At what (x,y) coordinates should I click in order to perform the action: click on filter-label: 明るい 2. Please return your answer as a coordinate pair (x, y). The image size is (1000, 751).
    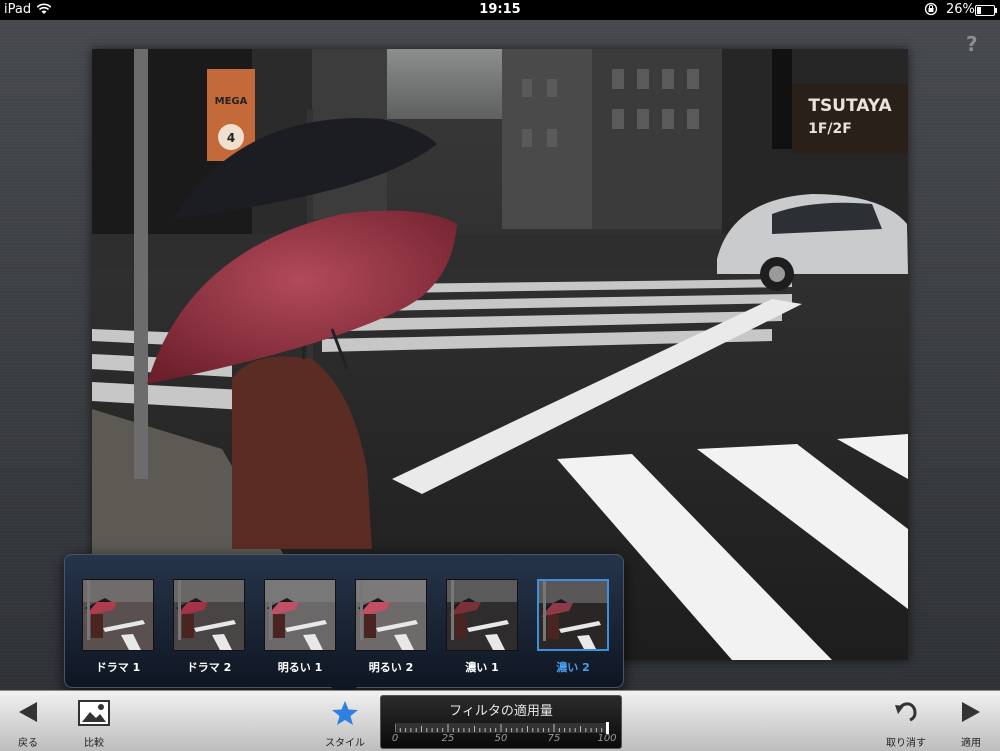
    Looking at the image, I should click on (391, 667).